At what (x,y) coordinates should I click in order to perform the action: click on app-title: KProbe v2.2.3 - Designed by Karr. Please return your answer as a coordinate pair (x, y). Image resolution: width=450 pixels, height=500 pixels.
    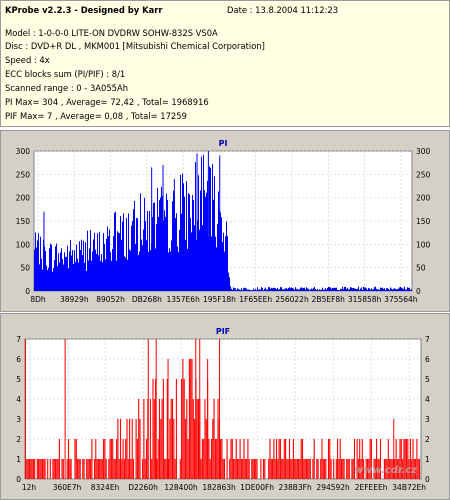
    Looking at the image, I should click on (84, 10).